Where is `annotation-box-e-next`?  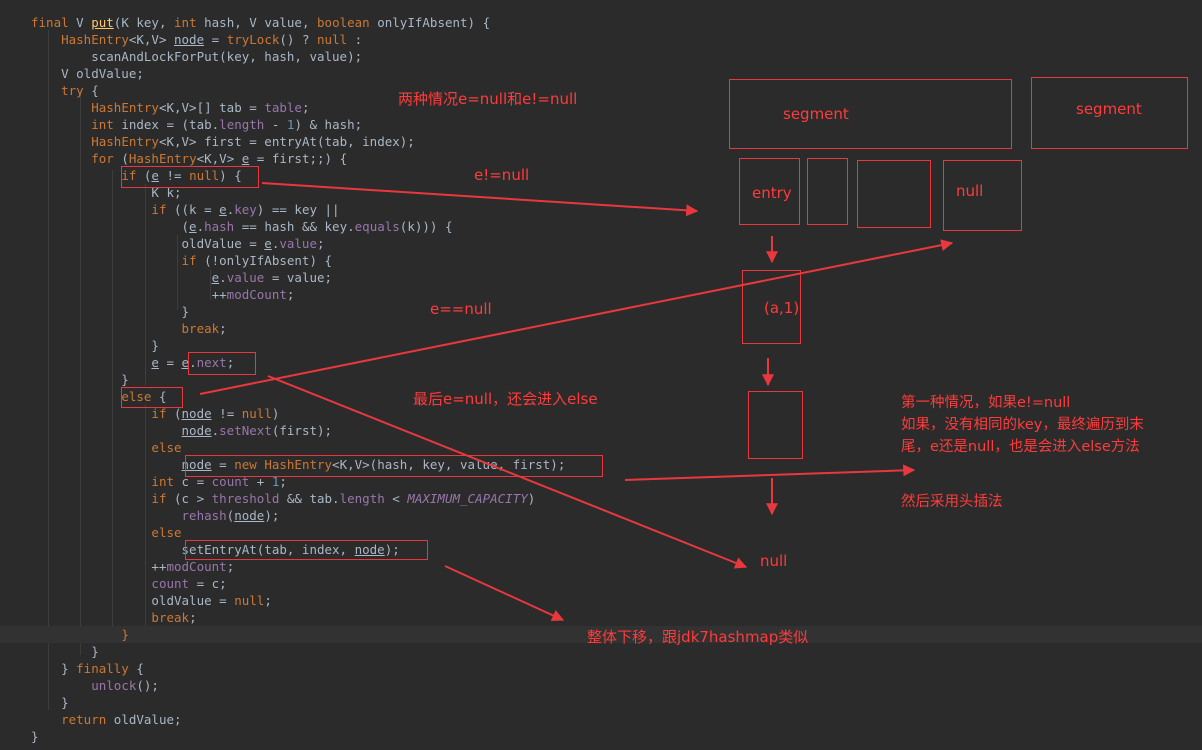
annotation-box-e-next is located at coordinates (222, 363).